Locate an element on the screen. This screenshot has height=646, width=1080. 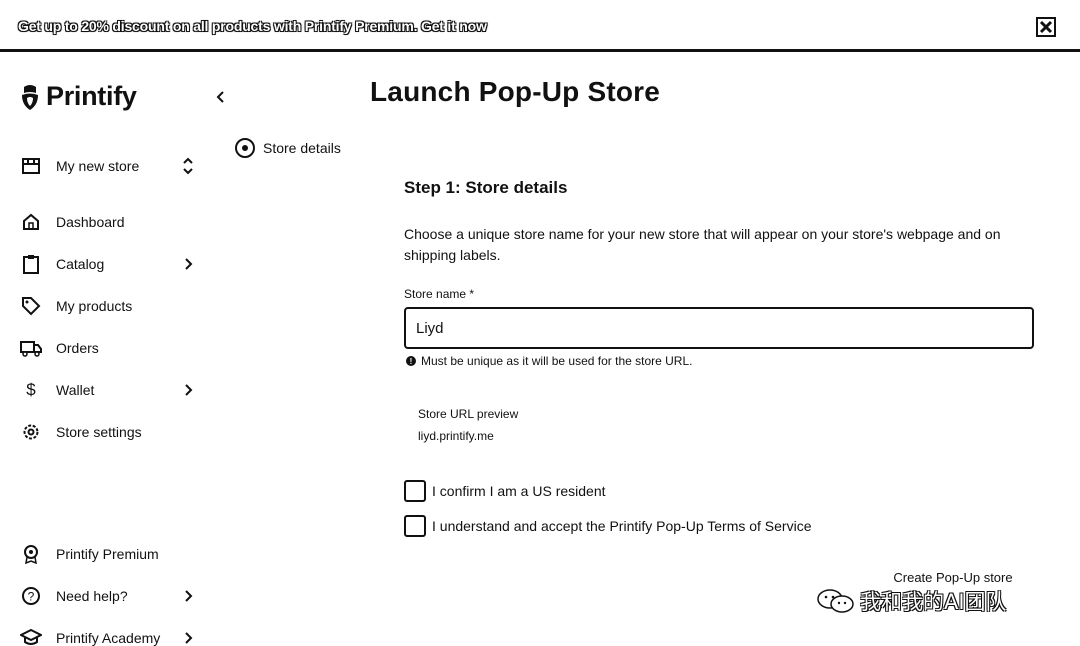
sidebar-item-label: Printify Academy is located at coordinates (108, 638).